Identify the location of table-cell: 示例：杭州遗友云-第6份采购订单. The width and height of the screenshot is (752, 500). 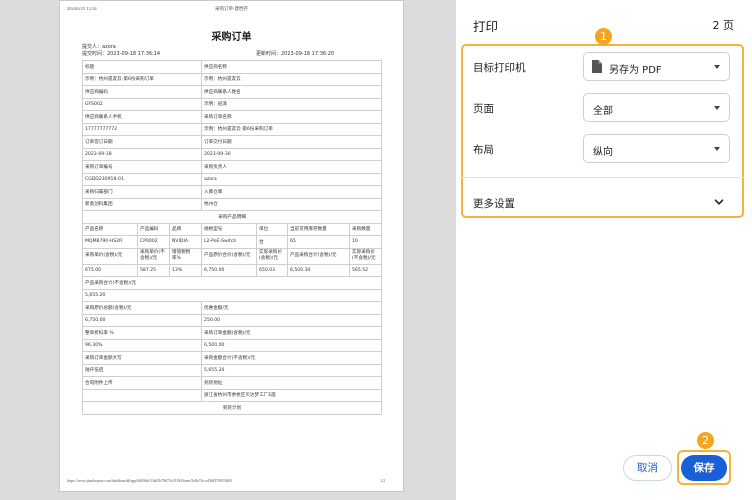
(291, 129).